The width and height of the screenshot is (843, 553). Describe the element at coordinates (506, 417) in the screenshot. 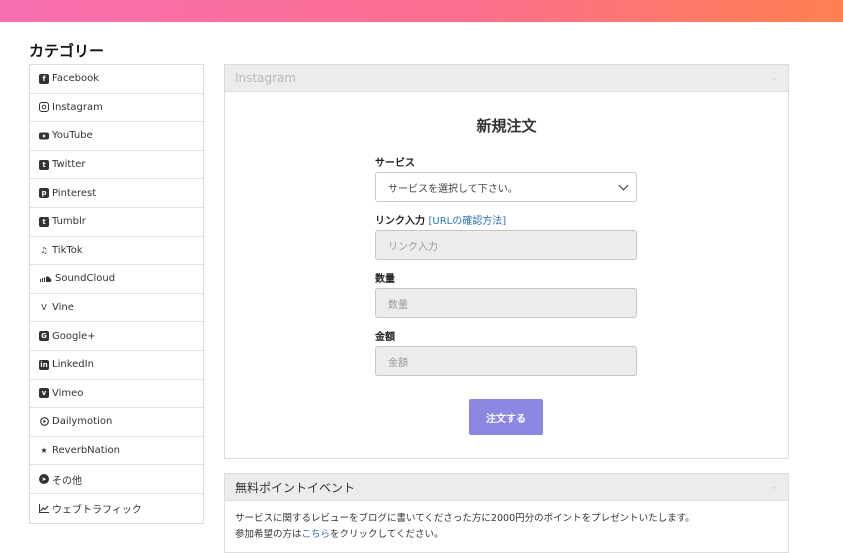

I see `submit-order-button: 注文する` at that location.